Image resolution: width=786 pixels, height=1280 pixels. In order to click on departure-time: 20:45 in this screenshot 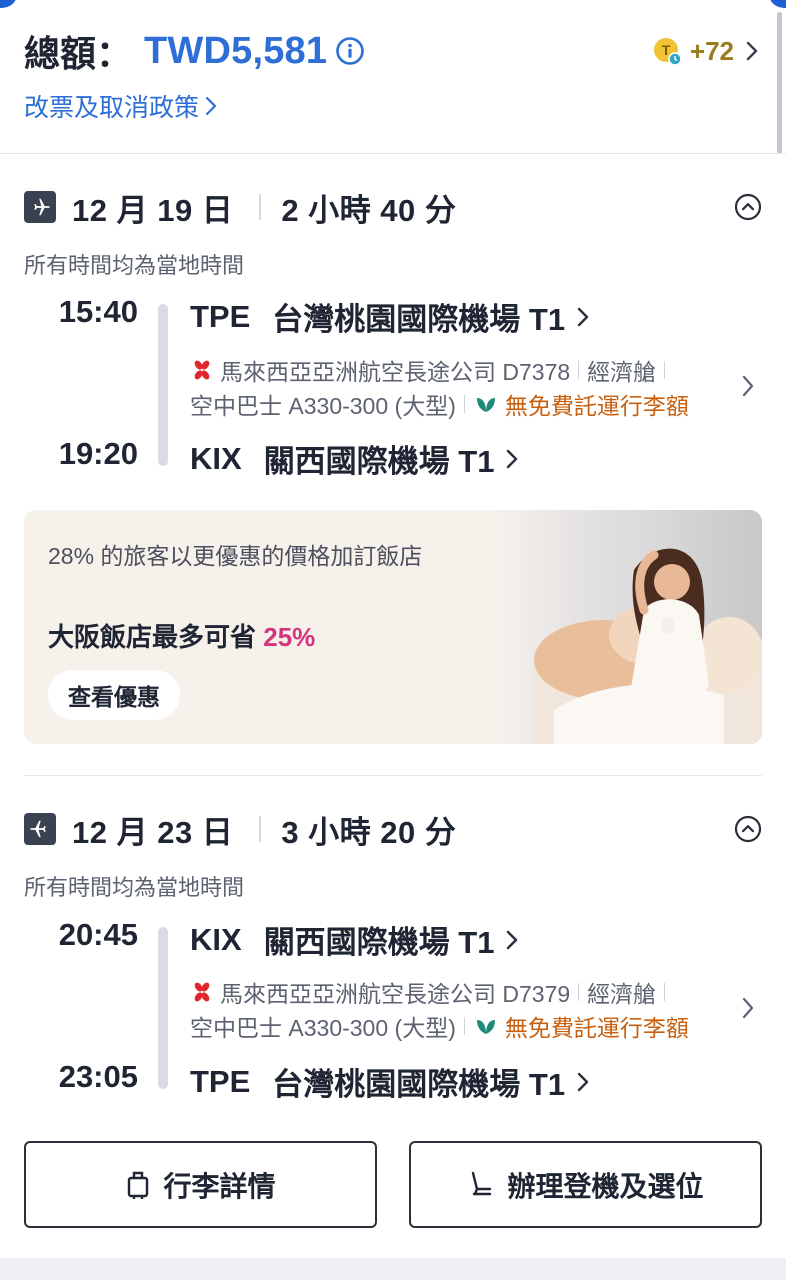, I will do `click(98, 934)`.